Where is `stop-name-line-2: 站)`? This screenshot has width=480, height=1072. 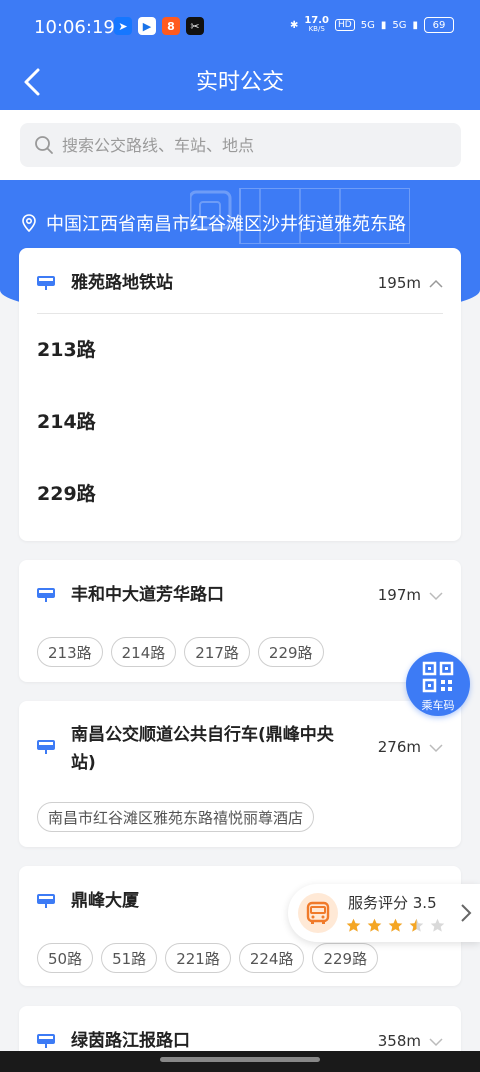 stop-name-line-2: 站) is located at coordinates (83, 763).